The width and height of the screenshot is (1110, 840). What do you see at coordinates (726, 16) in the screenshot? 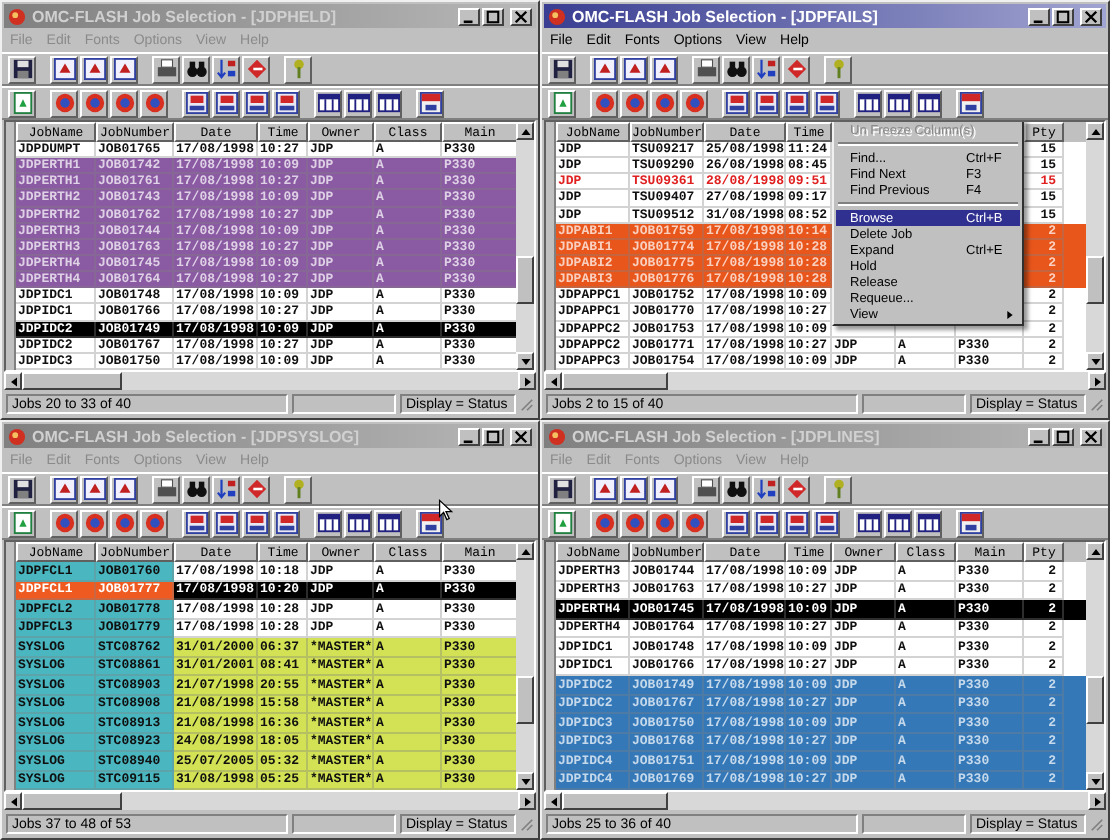
I see `window-title: OMC-FLASH Job Selection - [JDPFAILS]` at bounding box center [726, 16].